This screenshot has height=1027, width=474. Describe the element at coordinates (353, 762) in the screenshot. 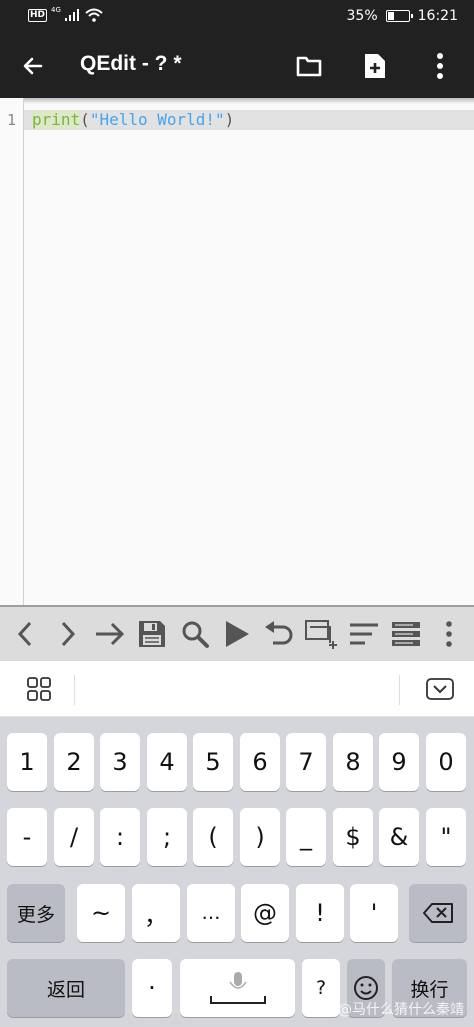

I see `key-8: 8` at that location.